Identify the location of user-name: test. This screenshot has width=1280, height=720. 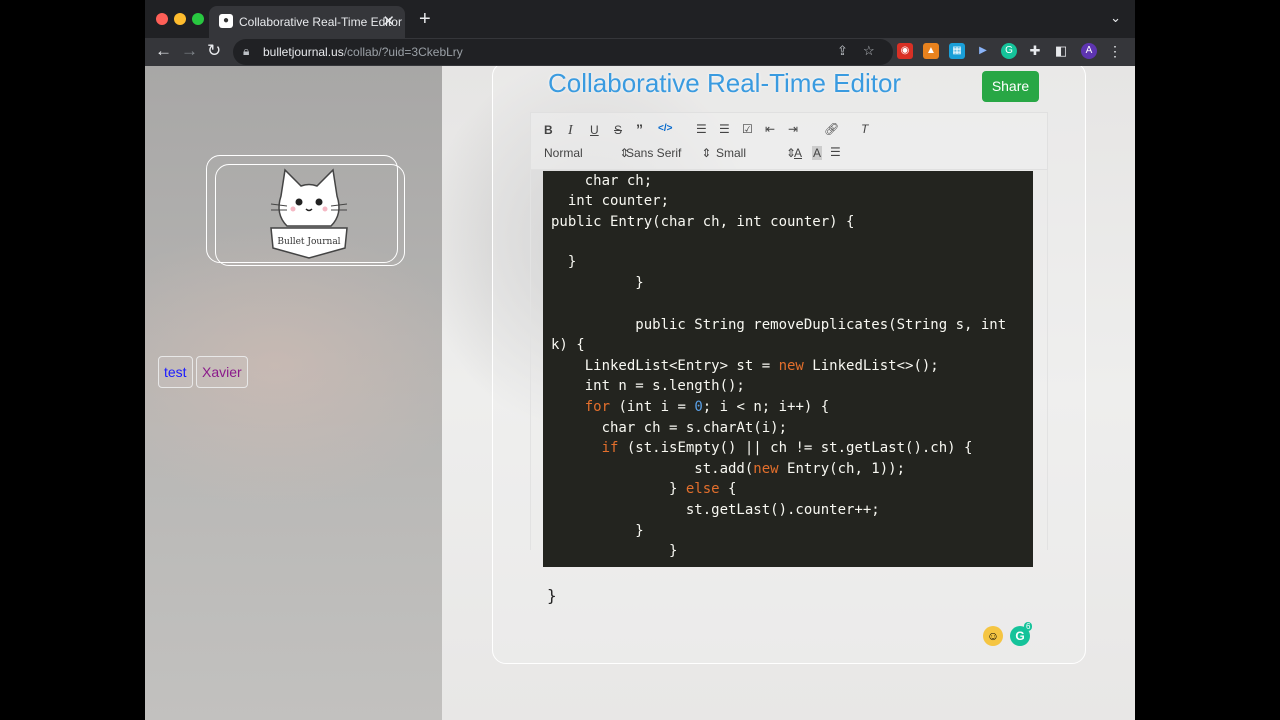
(175, 372).